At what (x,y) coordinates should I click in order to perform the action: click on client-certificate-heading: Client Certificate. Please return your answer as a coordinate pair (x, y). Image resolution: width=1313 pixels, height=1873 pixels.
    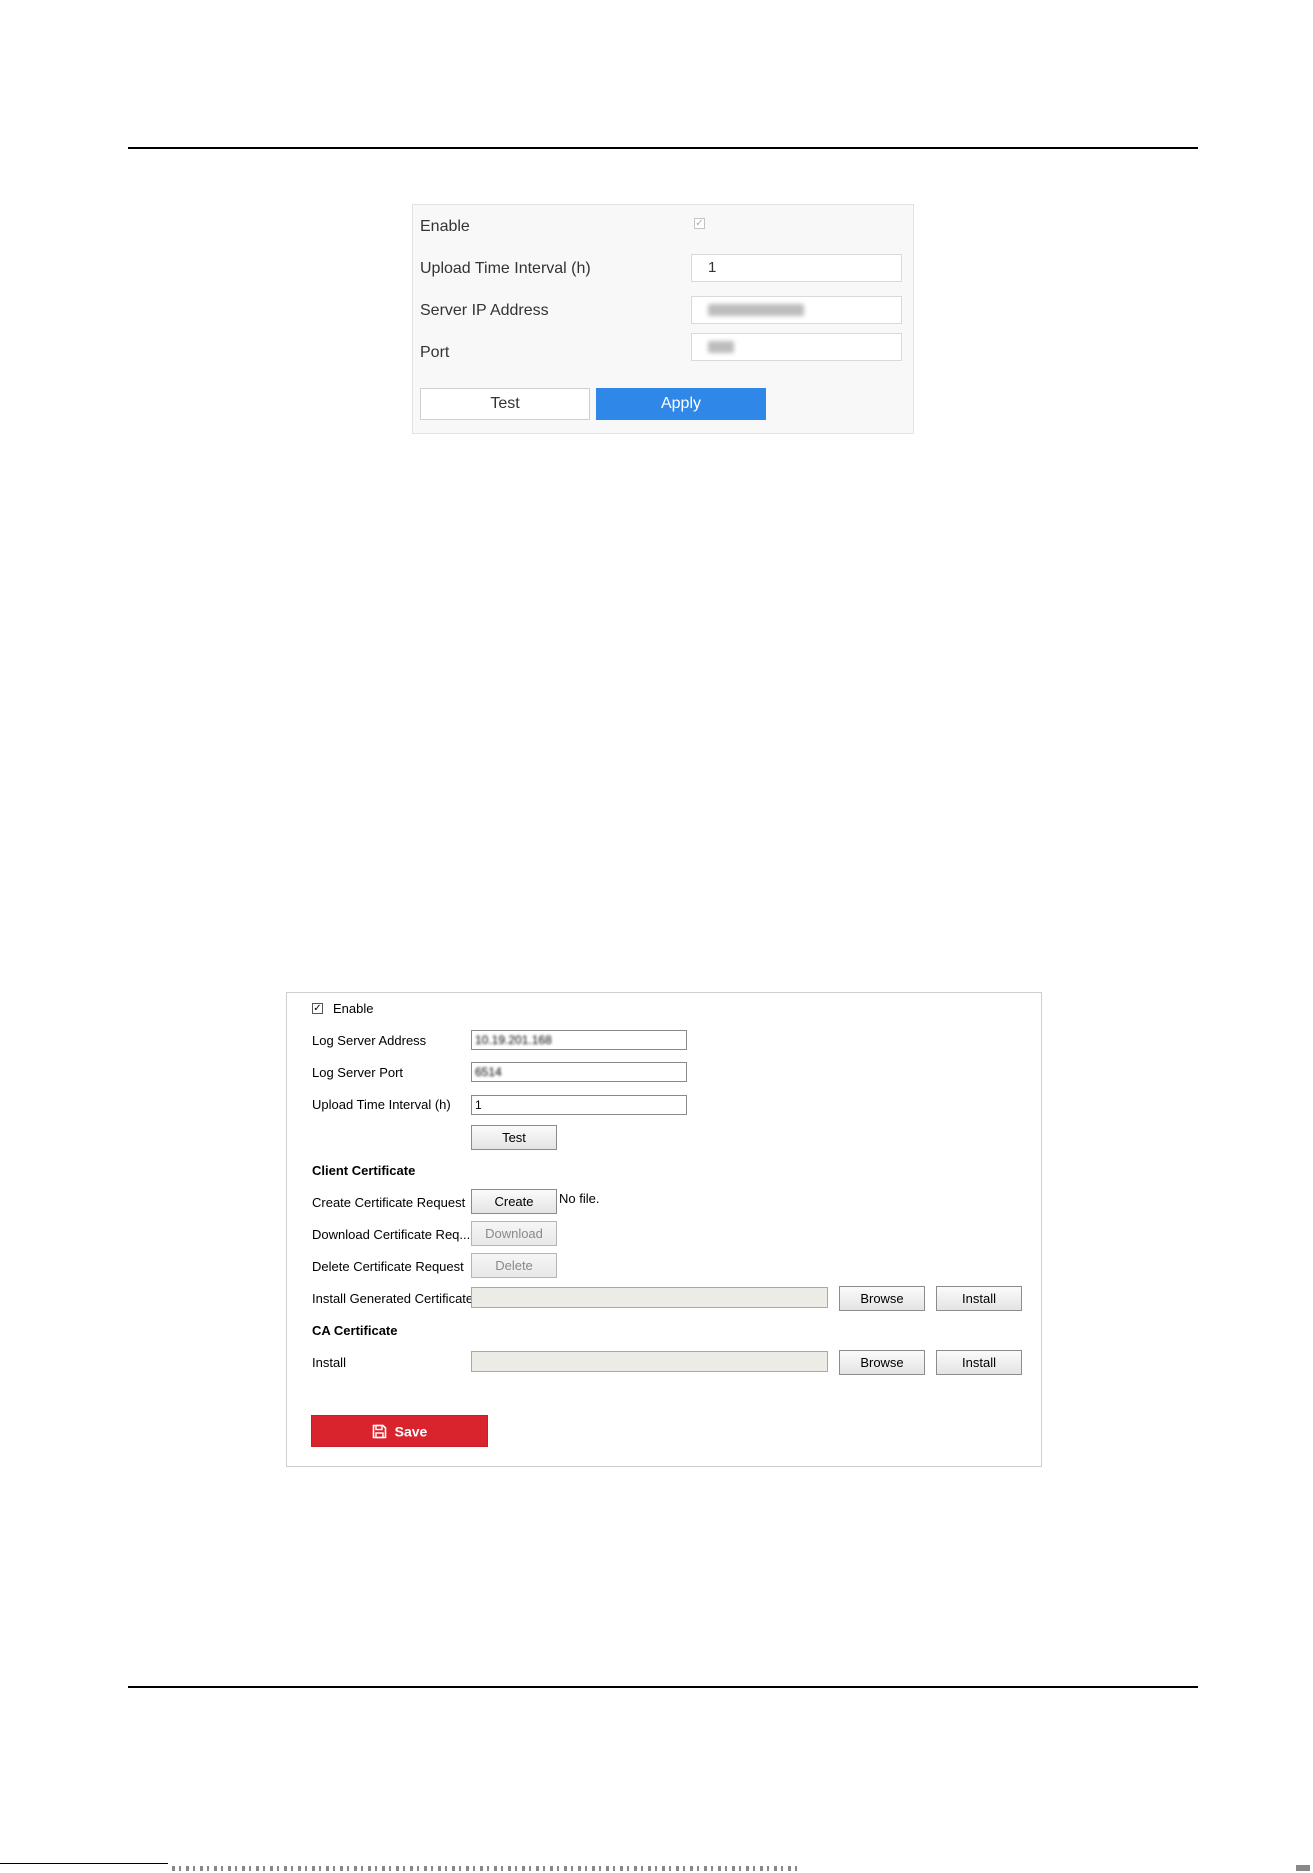
    Looking at the image, I should click on (364, 1170).